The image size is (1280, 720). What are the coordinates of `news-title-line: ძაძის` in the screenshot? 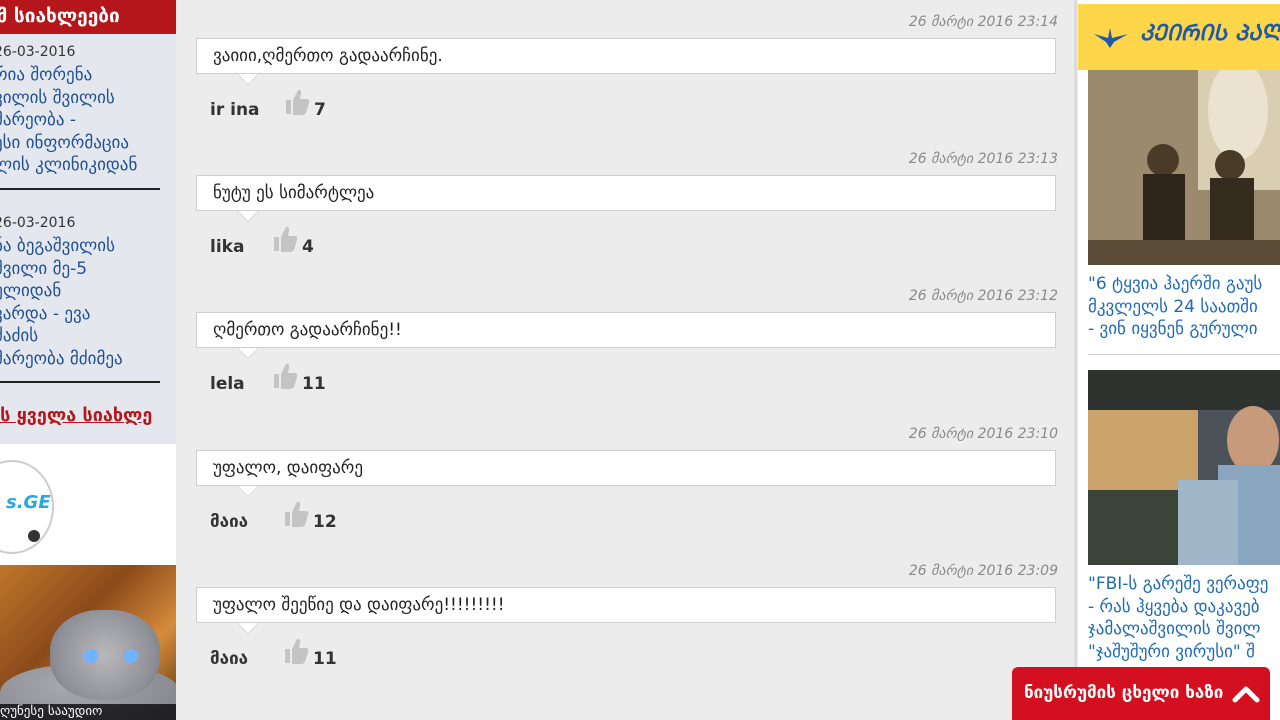 It's located at (80, 336).